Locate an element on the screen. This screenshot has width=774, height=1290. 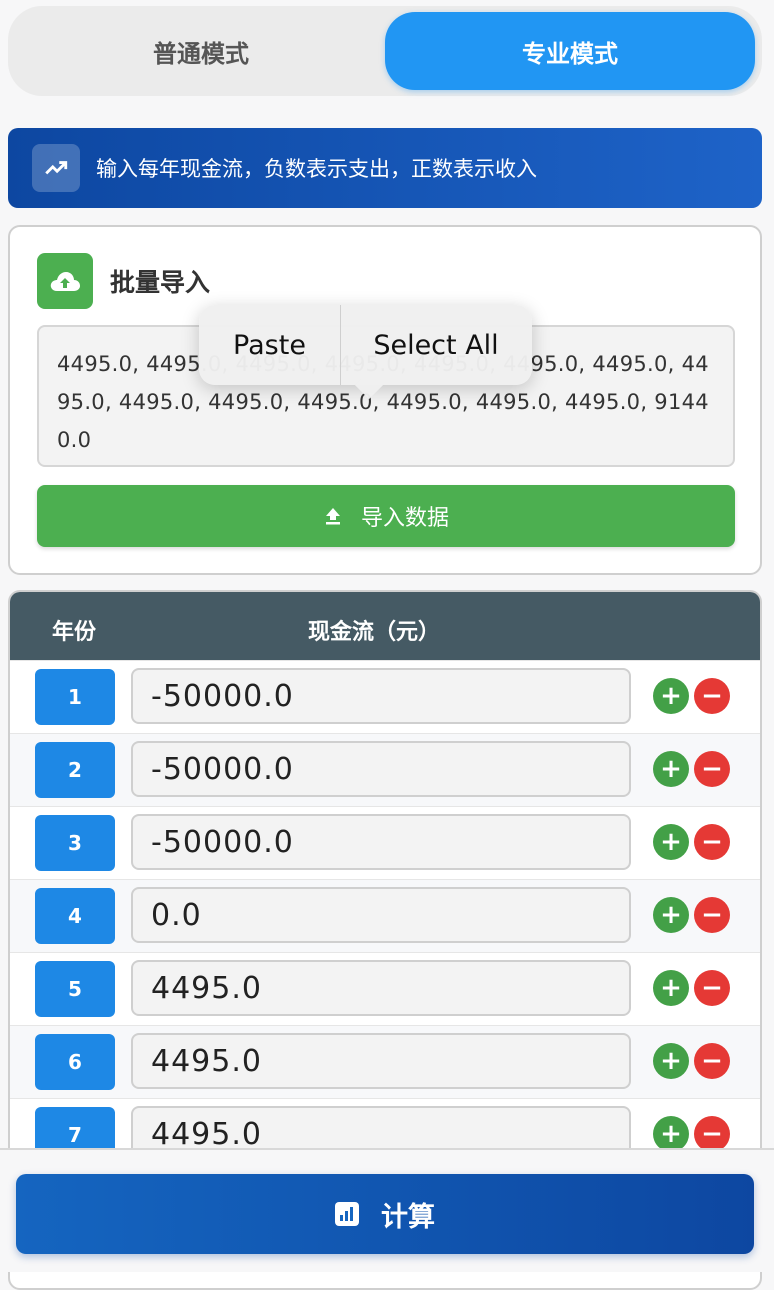
bar-chart-icon is located at coordinates (347, 1214).